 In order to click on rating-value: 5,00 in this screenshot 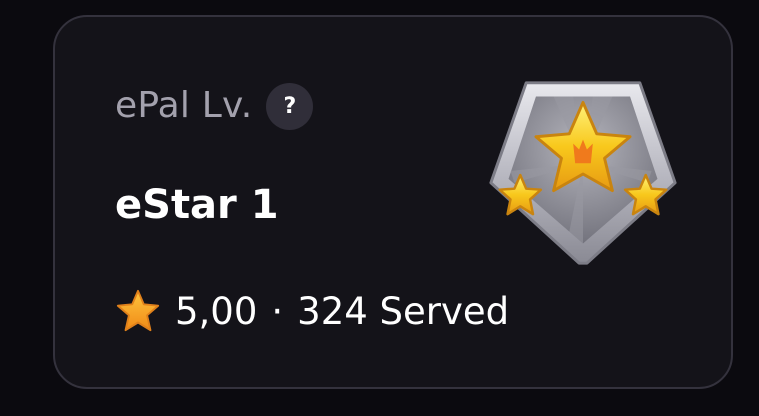, I will do `click(216, 311)`.